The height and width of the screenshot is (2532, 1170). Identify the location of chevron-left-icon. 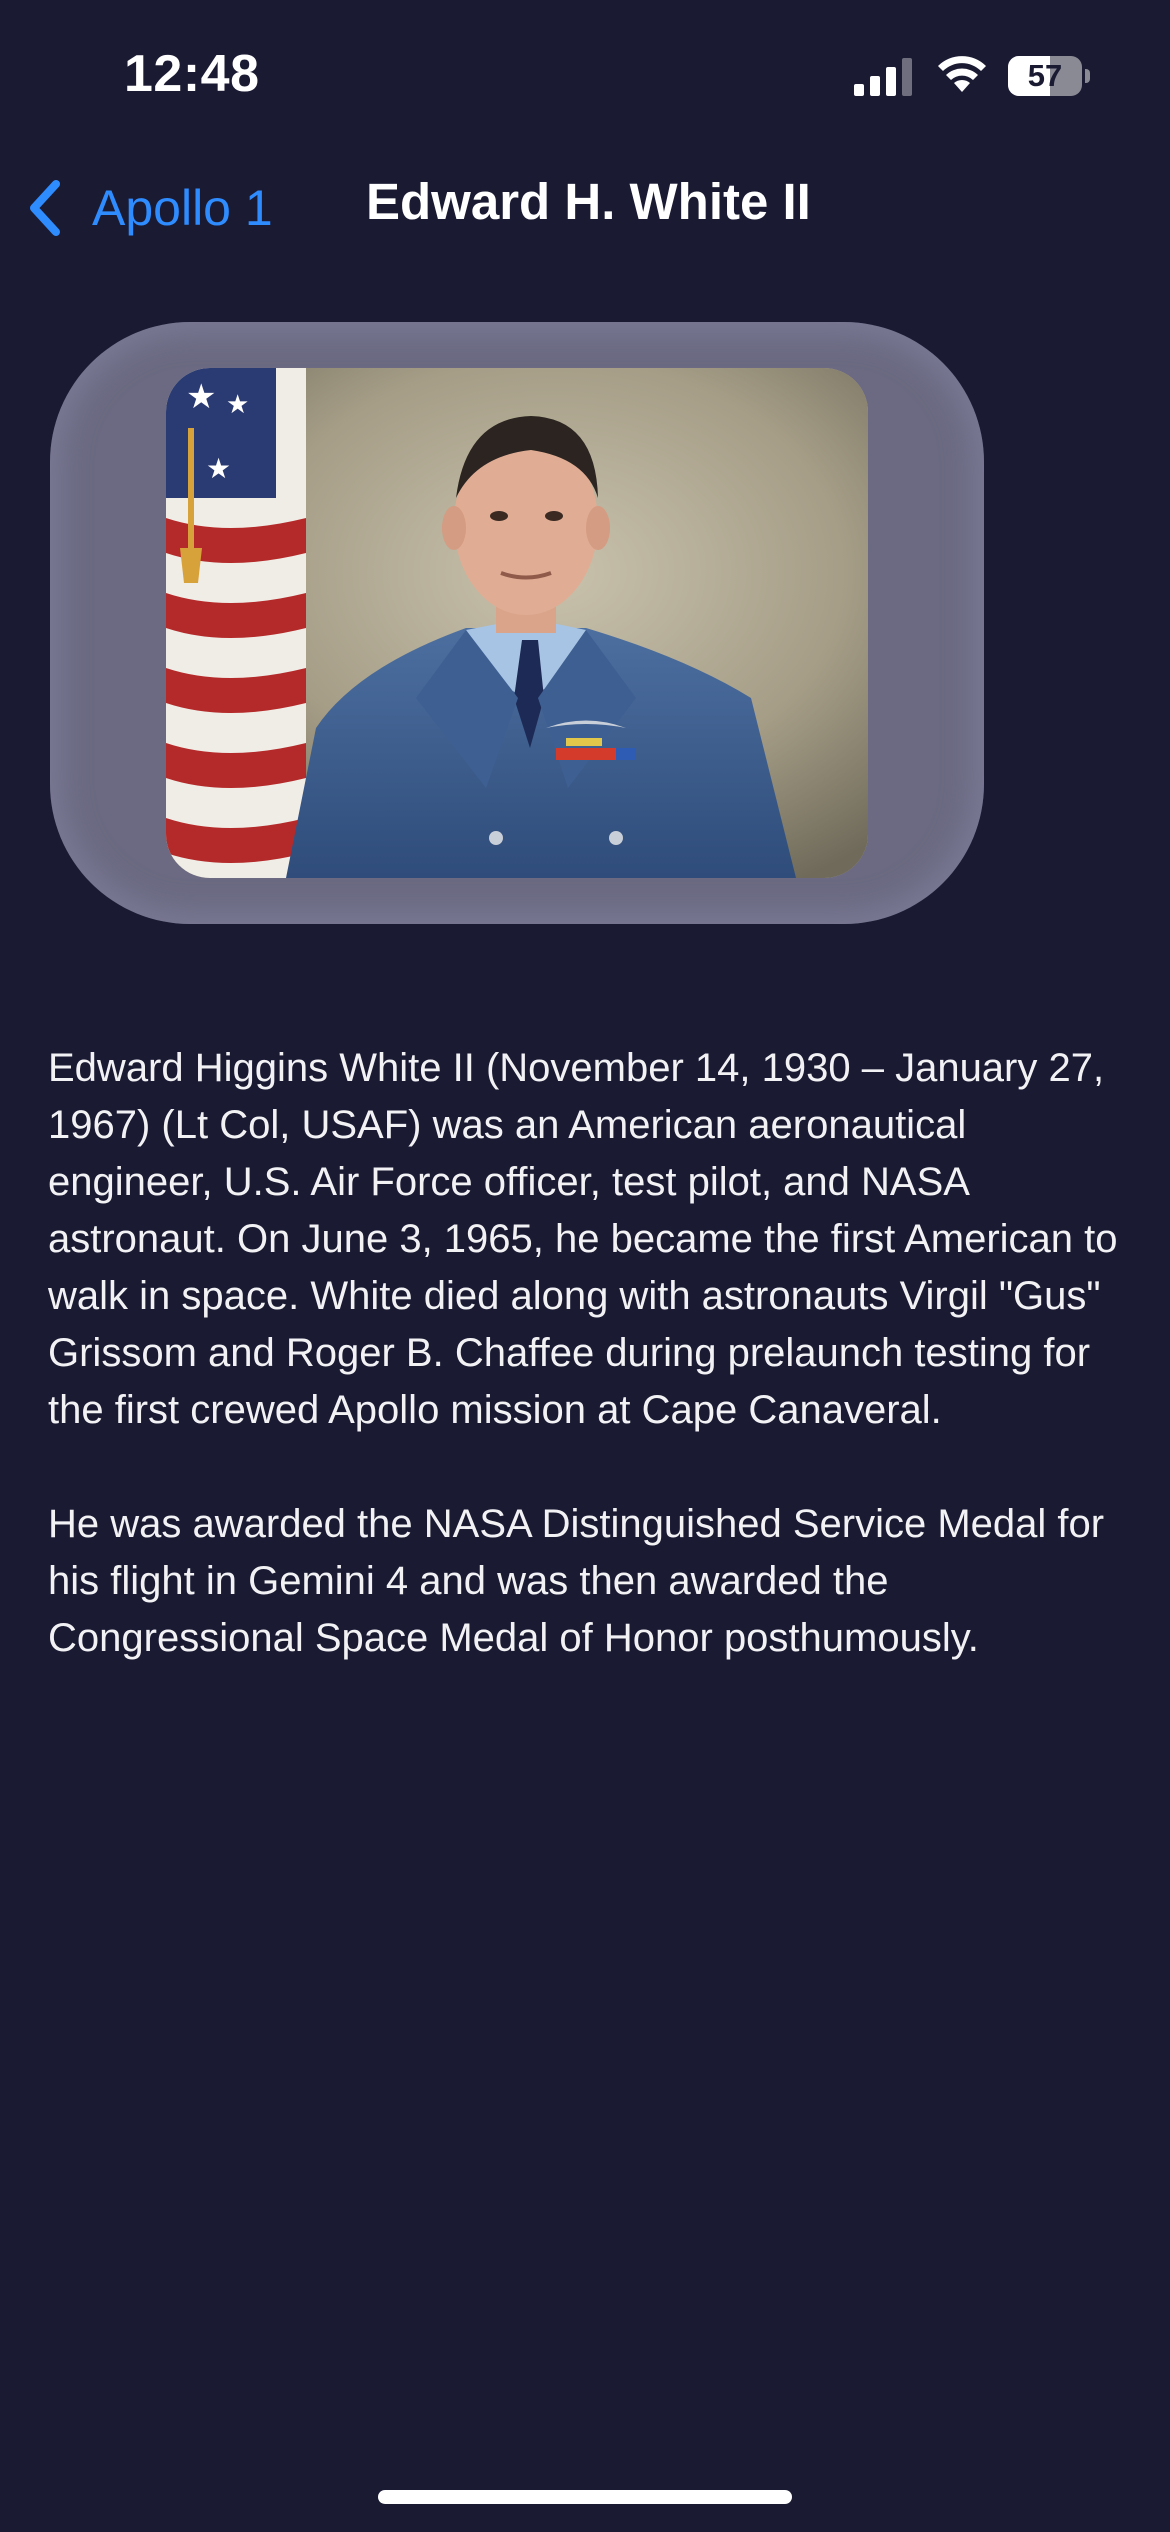
(45, 208).